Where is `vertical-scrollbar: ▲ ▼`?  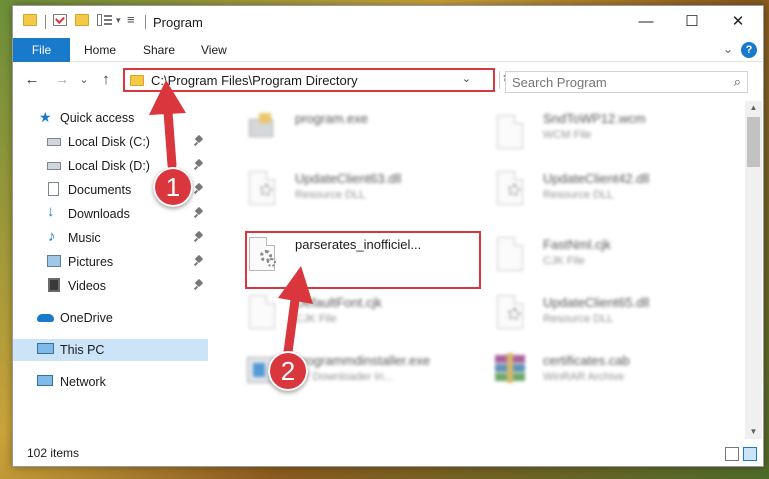
vertical-scrollbar: ▲ ▼ is located at coordinates (753, 270).